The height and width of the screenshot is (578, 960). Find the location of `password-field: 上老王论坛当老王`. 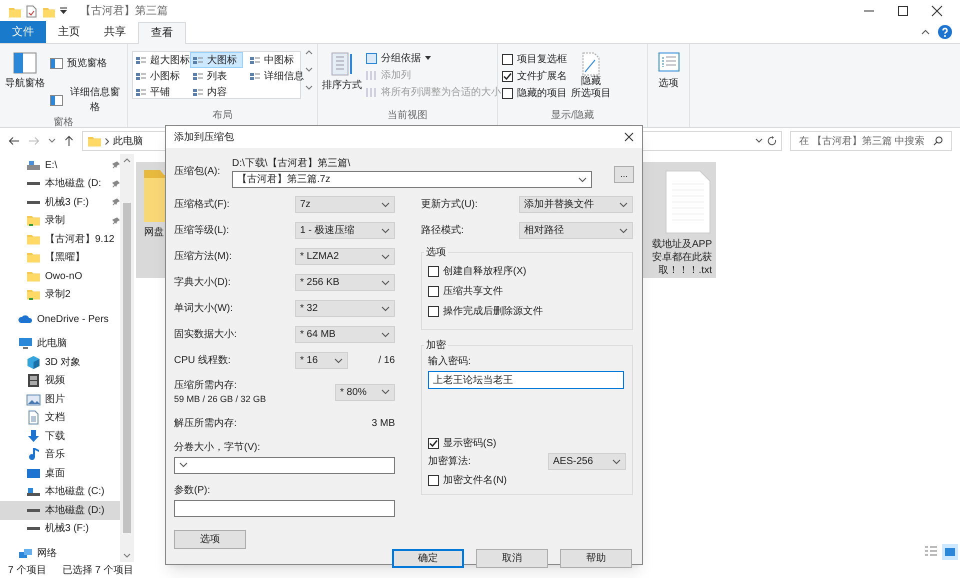

password-field: 上老王论坛当老王 is located at coordinates (526, 380).